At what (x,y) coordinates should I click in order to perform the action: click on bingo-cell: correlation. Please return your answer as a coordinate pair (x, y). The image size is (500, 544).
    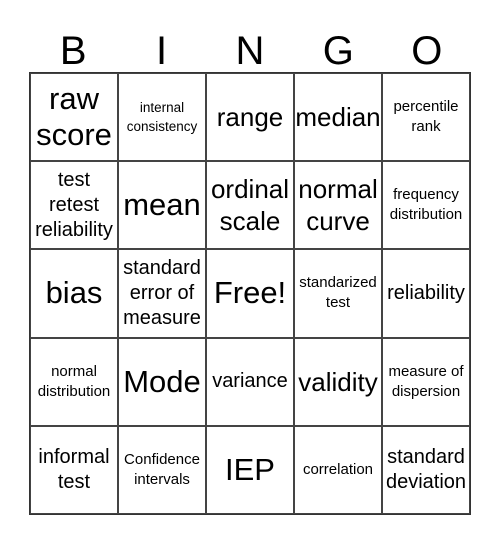
    Looking at the image, I should click on (338, 469).